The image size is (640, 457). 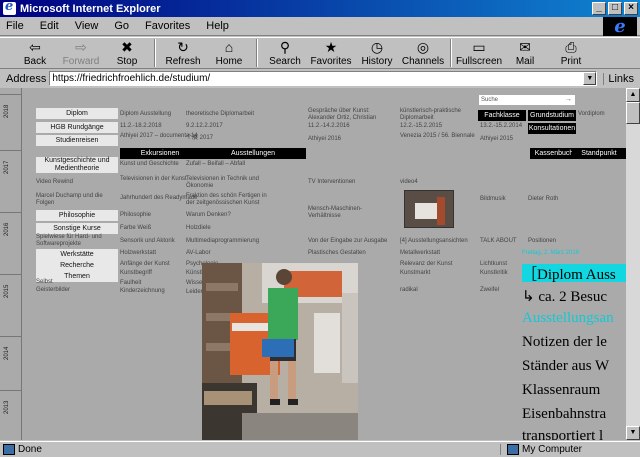 I want to click on toolbar-label: History, so click(x=377, y=61).